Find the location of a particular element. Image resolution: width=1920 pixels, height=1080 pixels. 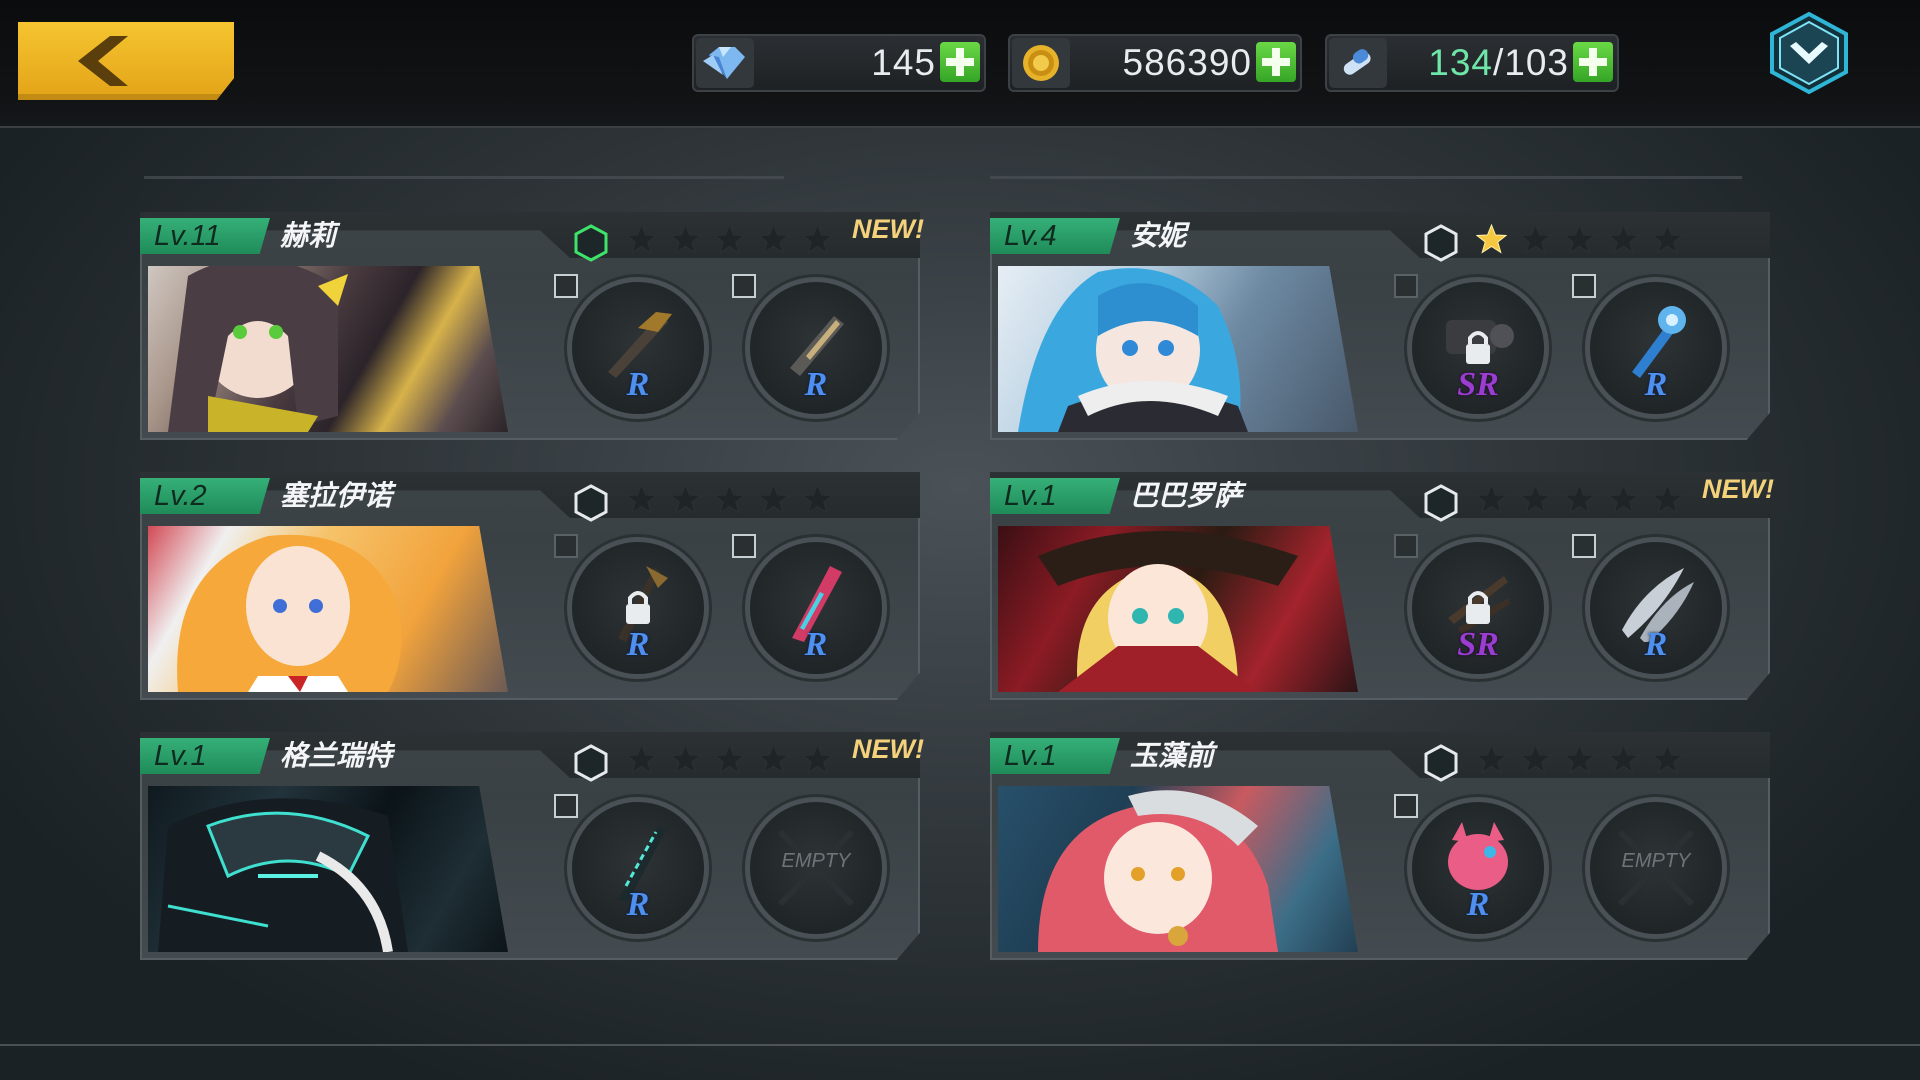

character-name: 塞拉伊诺 is located at coordinates (336, 495).